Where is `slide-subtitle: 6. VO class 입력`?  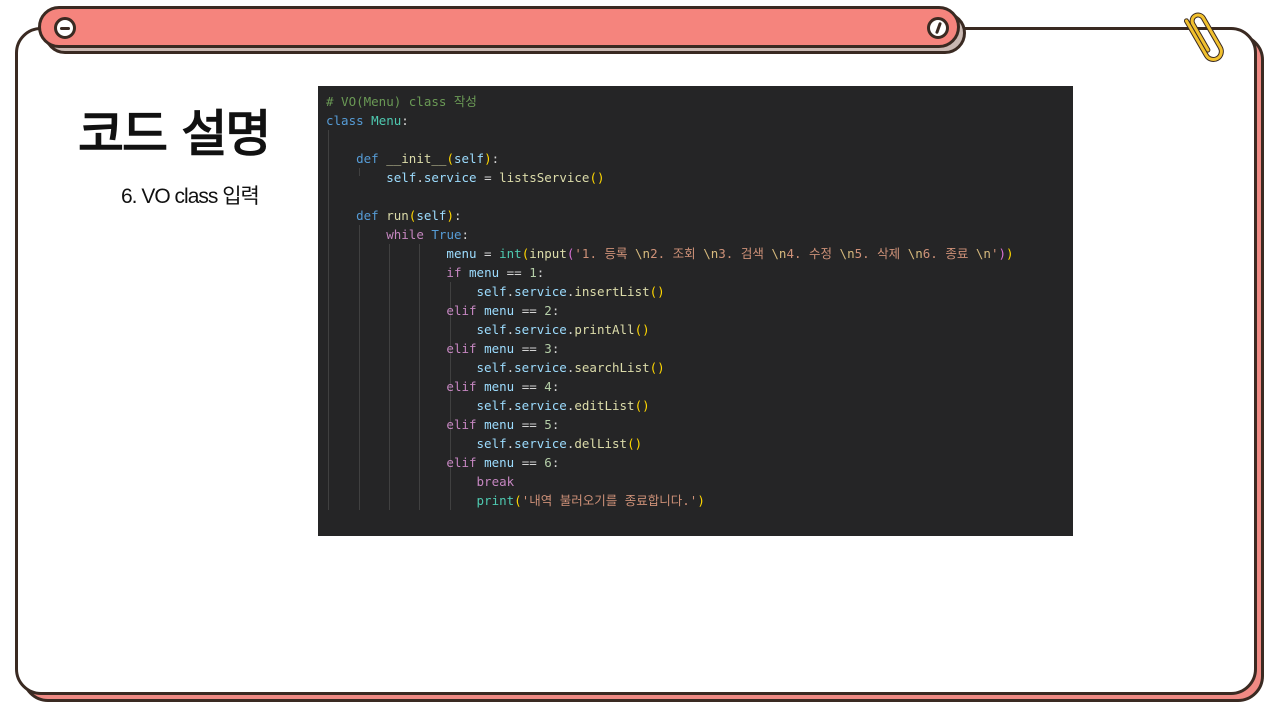 slide-subtitle: 6. VO class 입력 is located at coordinates (190, 196).